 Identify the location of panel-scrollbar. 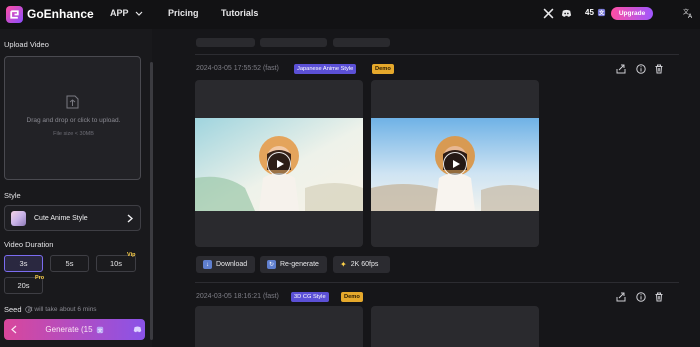
(151, 201).